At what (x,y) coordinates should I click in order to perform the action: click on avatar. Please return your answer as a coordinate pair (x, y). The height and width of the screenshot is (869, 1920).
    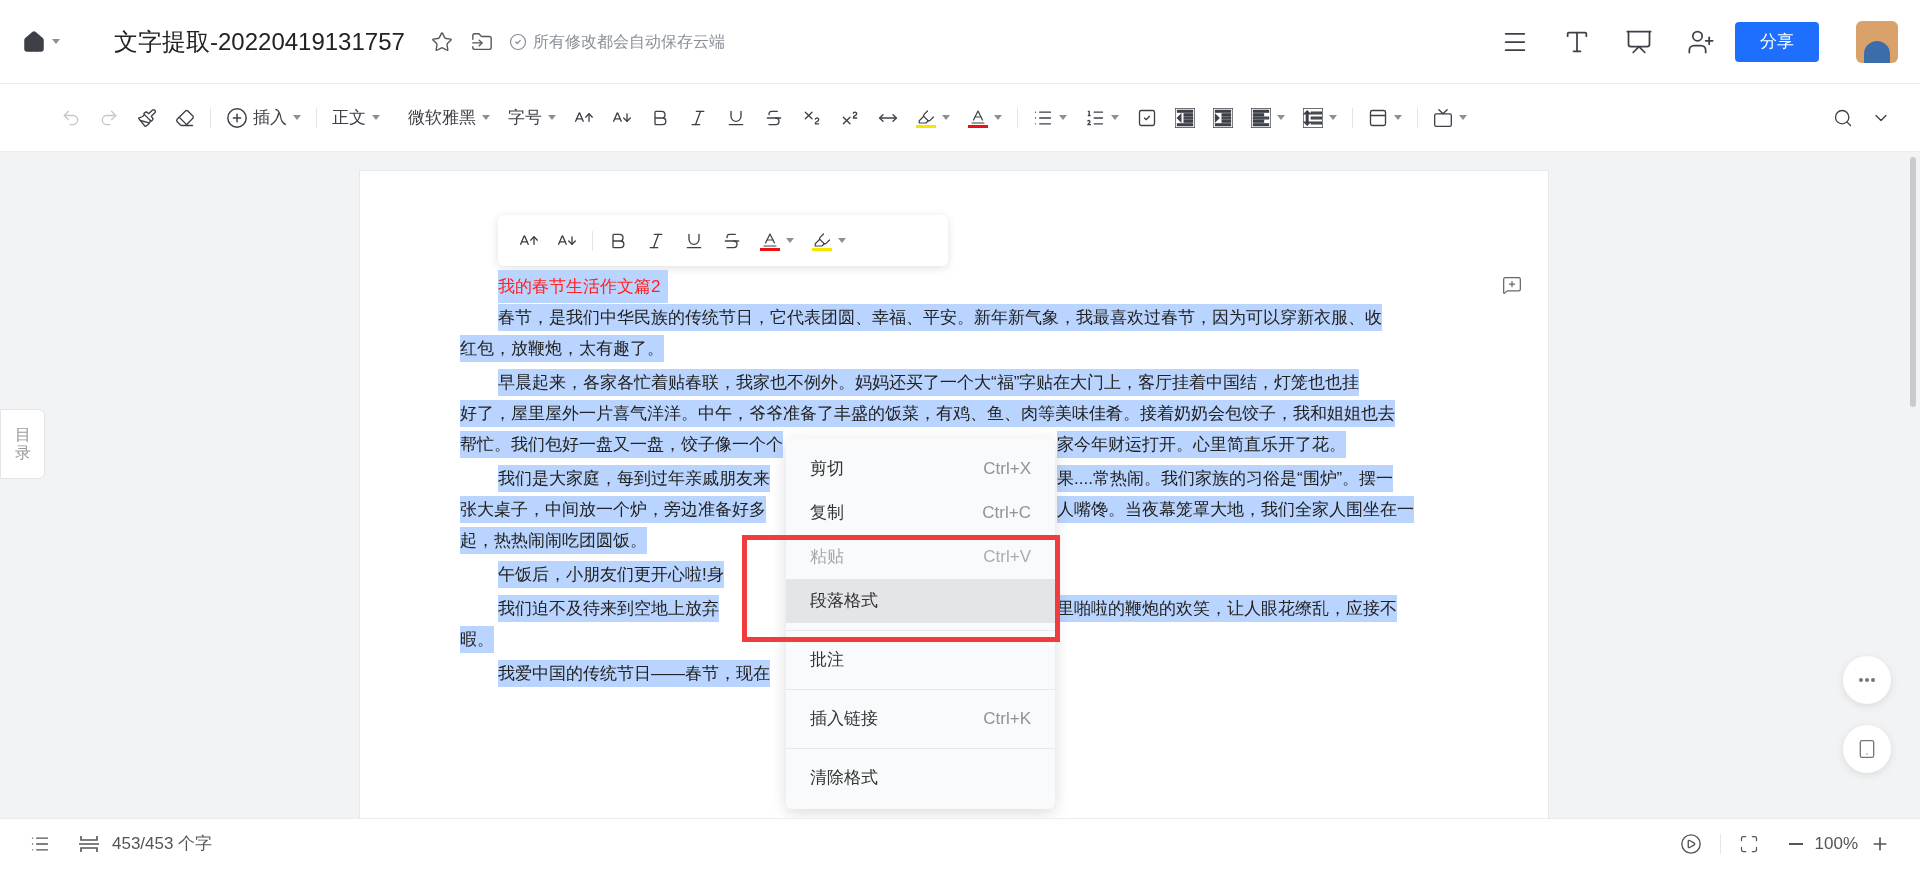
    Looking at the image, I should click on (1877, 41).